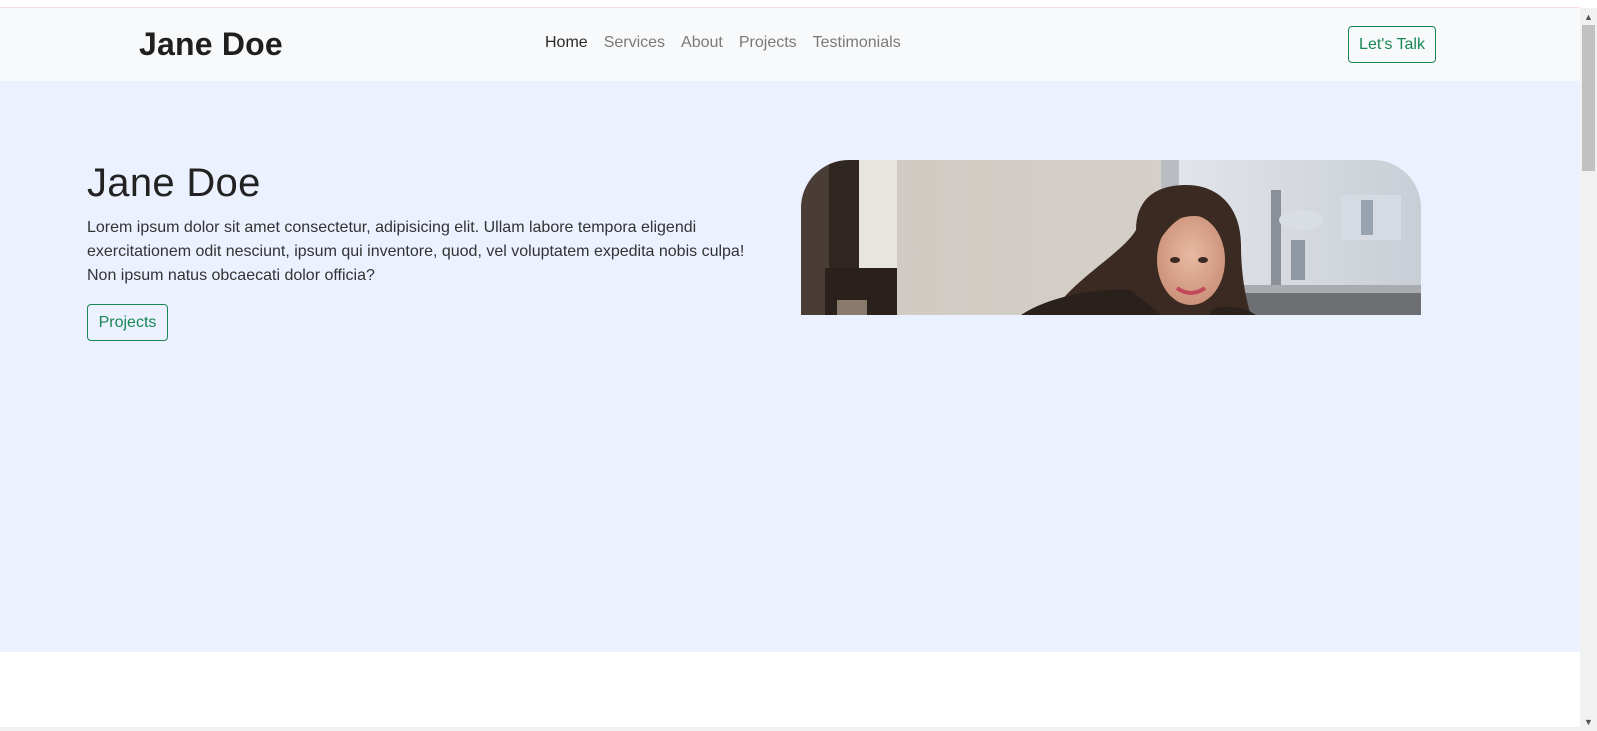  Describe the element at coordinates (790, 4) in the screenshot. I see `top-strip` at that location.